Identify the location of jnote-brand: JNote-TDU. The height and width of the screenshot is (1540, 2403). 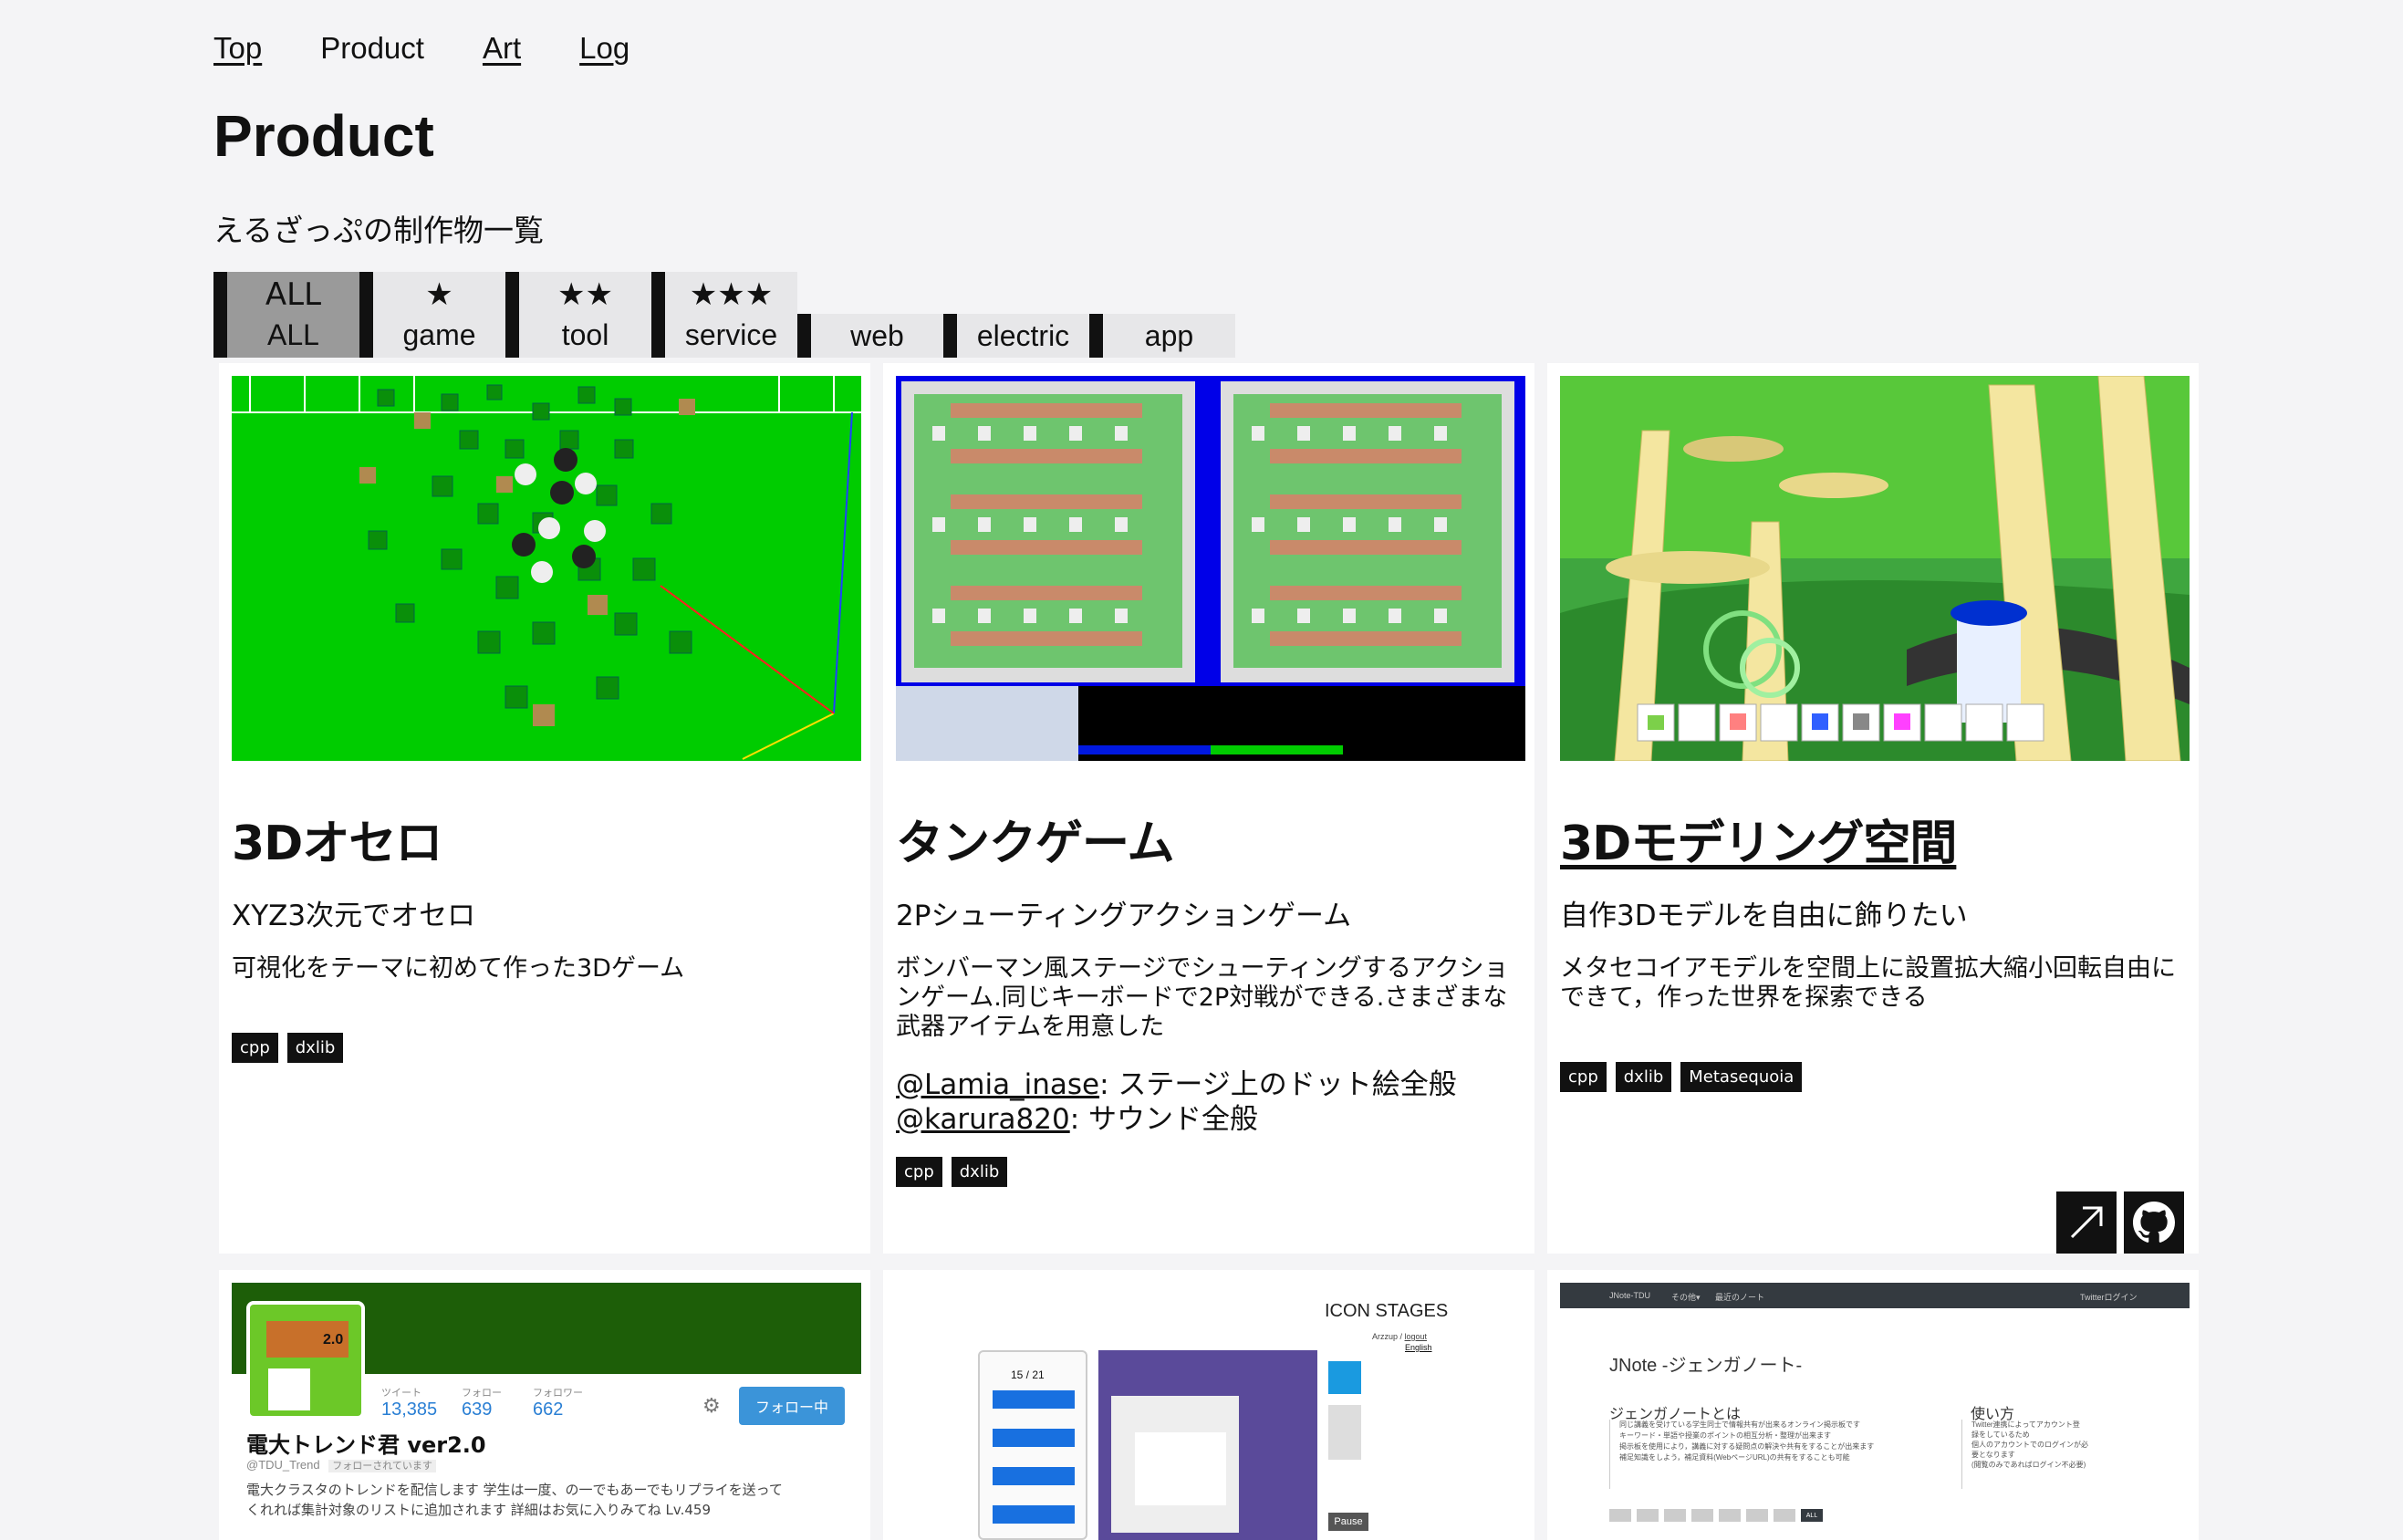
(1629, 1295).